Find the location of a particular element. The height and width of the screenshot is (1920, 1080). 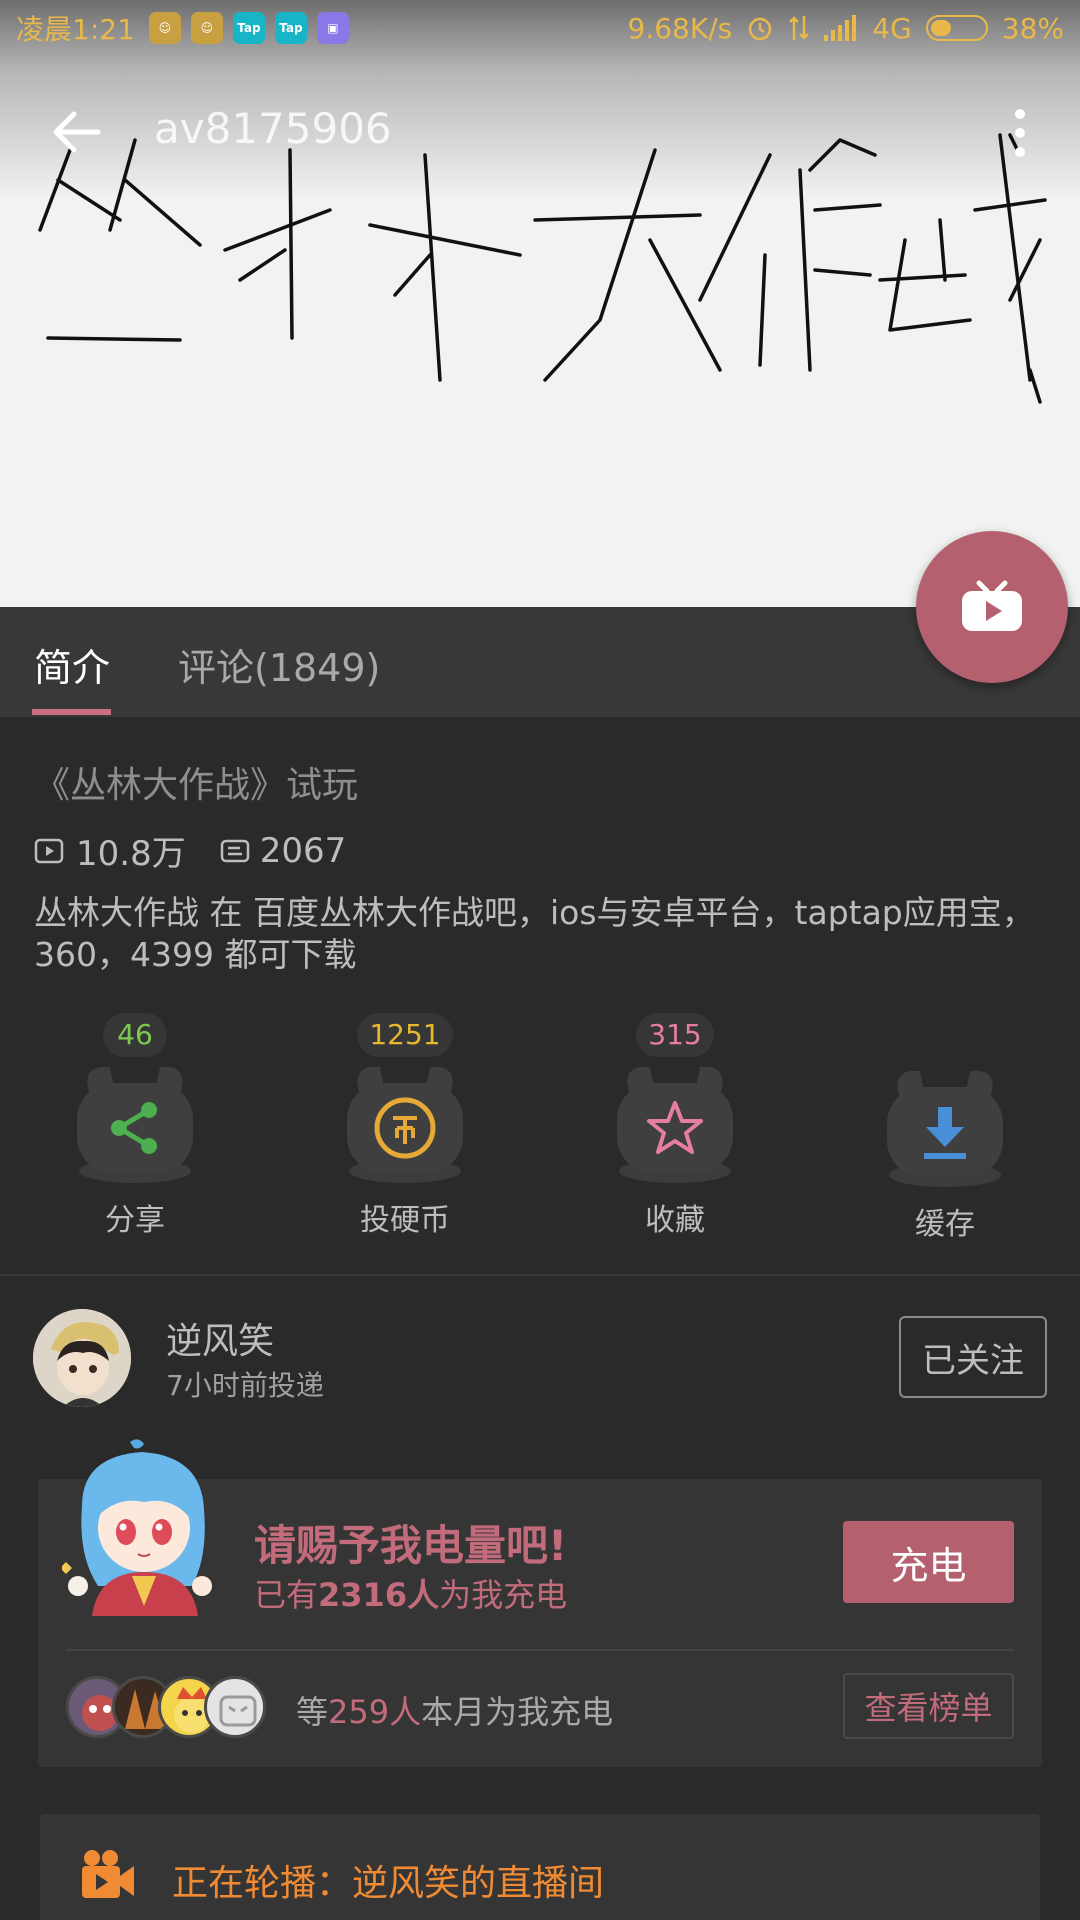

play-tv-button is located at coordinates (992, 607).